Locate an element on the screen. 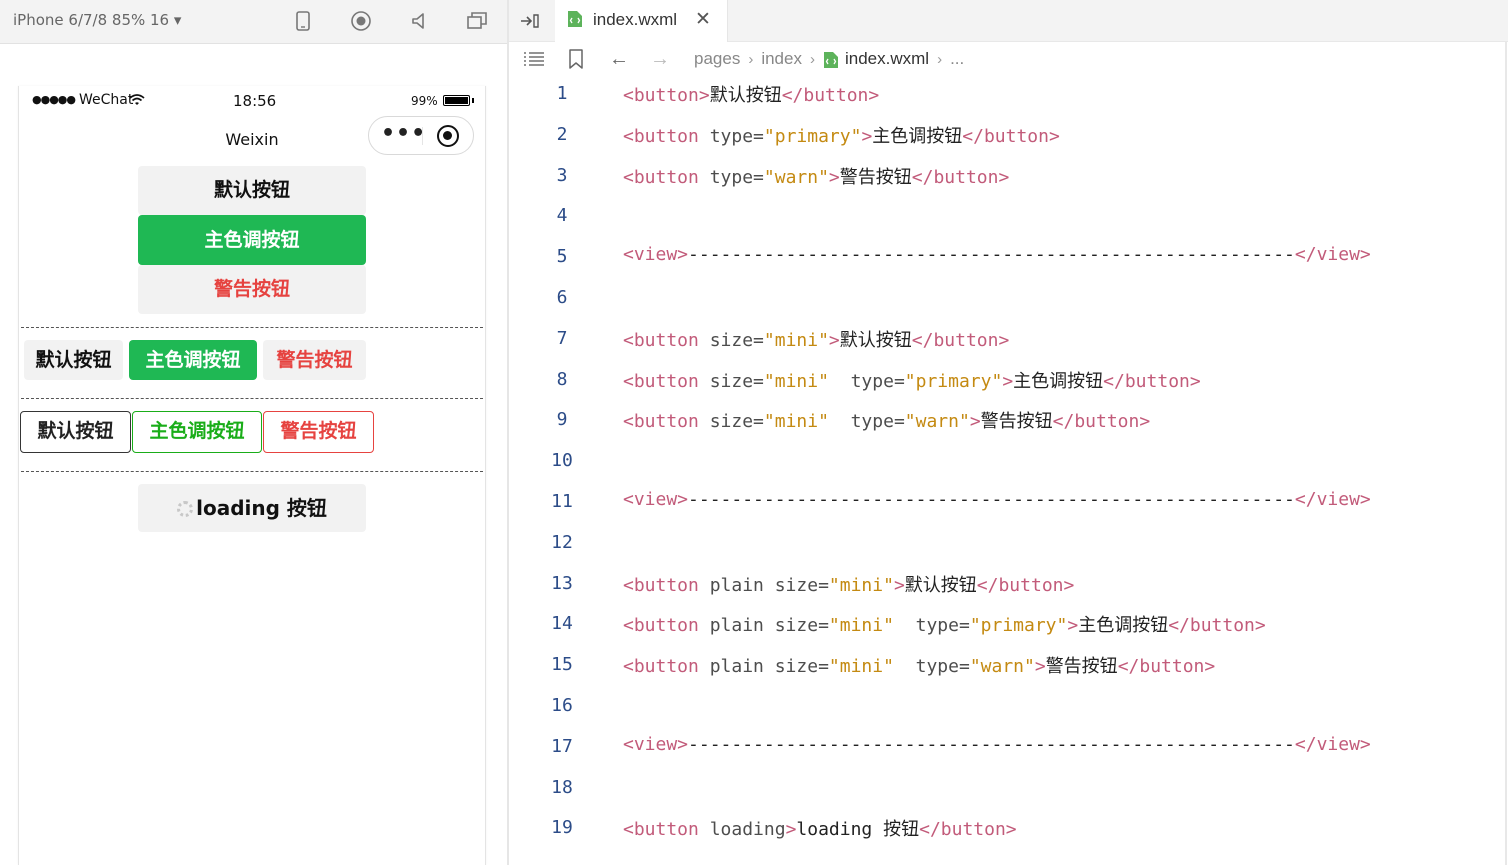 This screenshot has height=865, width=1508. code-text: <button plain size="mini">默认按钮</button> is located at coordinates (848, 584).